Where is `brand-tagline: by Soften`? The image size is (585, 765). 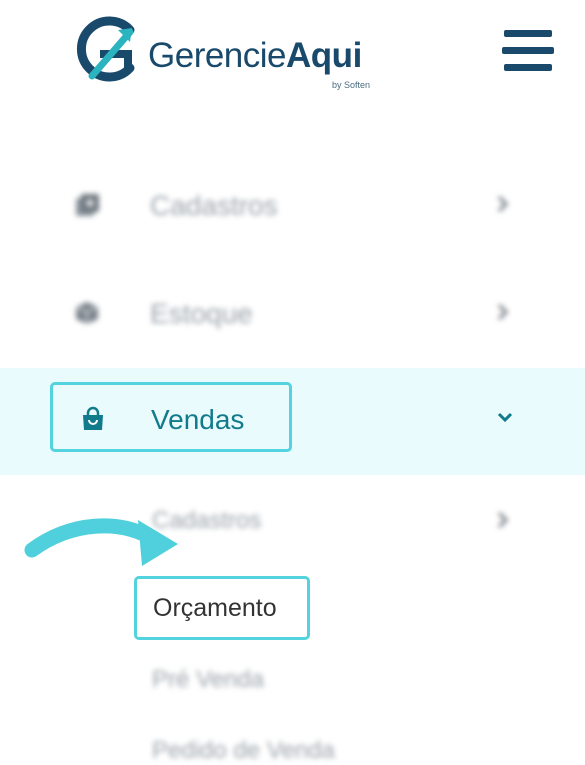
brand-tagline: by Soften is located at coordinates (351, 85).